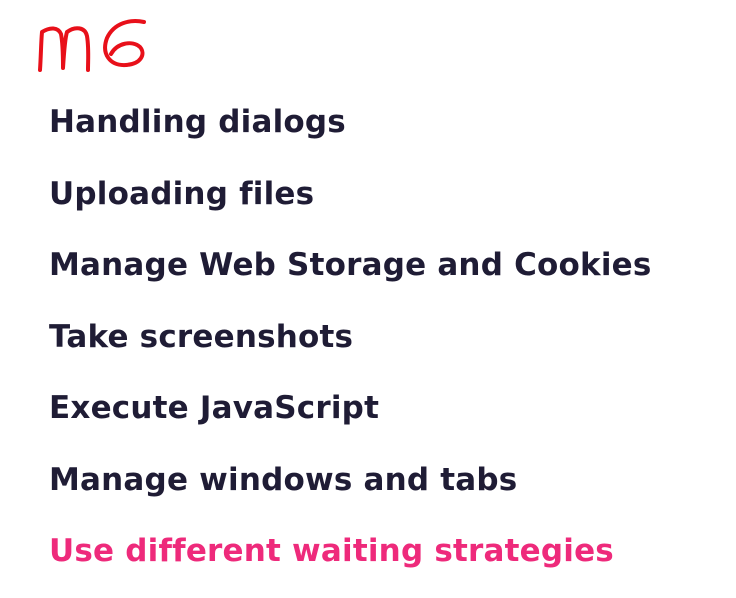 This screenshot has width=736, height=598. What do you see at coordinates (182, 193) in the screenshot?
I see `topic-item-uploading-files: Uploading files` at bounding box center [182, 193].